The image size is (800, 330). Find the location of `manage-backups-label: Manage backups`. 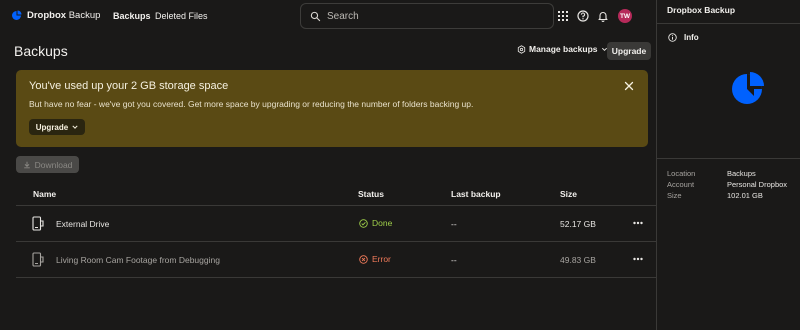

manage-backups-label: Manage backups is located at coordinates (563, 49).